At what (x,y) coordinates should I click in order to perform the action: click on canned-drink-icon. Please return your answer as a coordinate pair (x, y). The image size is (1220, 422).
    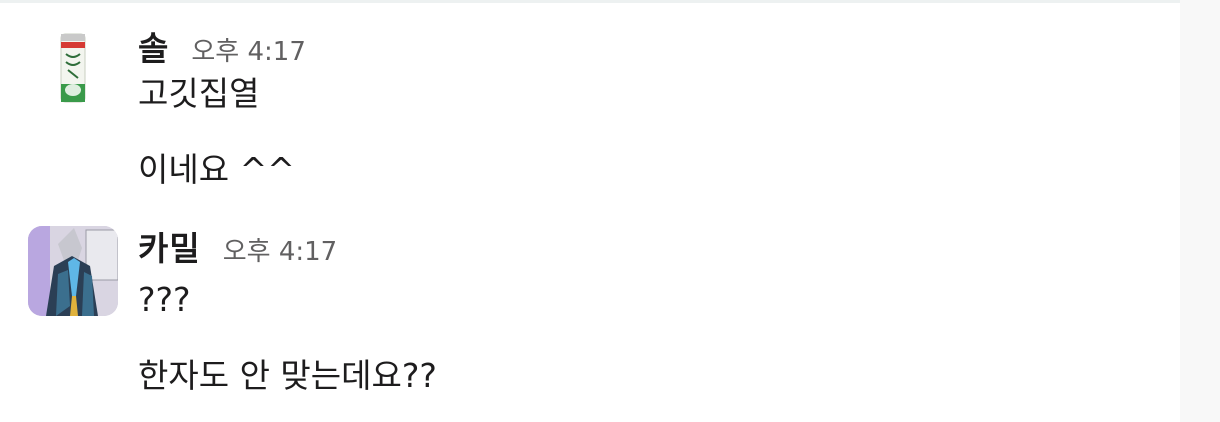
    Looking at the image, I should click on (73, 67).